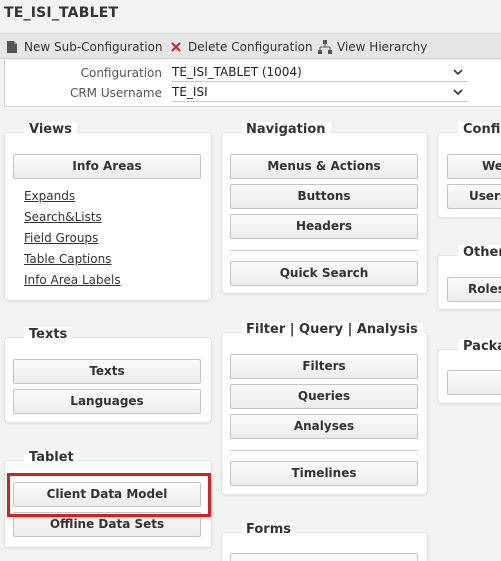 The image size is (501, 561). Describe the element at coordinates (324, 273) in the screenshot. I see `quick-search-button: Quick Search` at that location.